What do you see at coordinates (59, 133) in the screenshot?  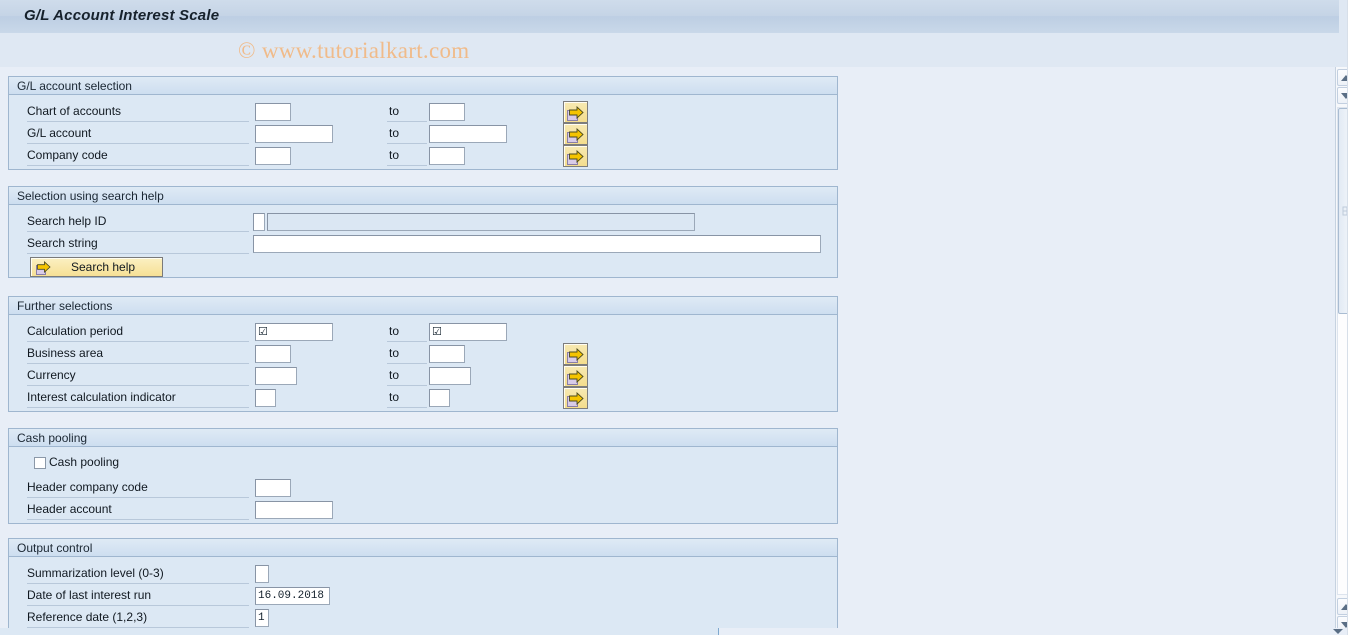 I see `label-gl-account: G/L account` at bounding box center [59, 133].